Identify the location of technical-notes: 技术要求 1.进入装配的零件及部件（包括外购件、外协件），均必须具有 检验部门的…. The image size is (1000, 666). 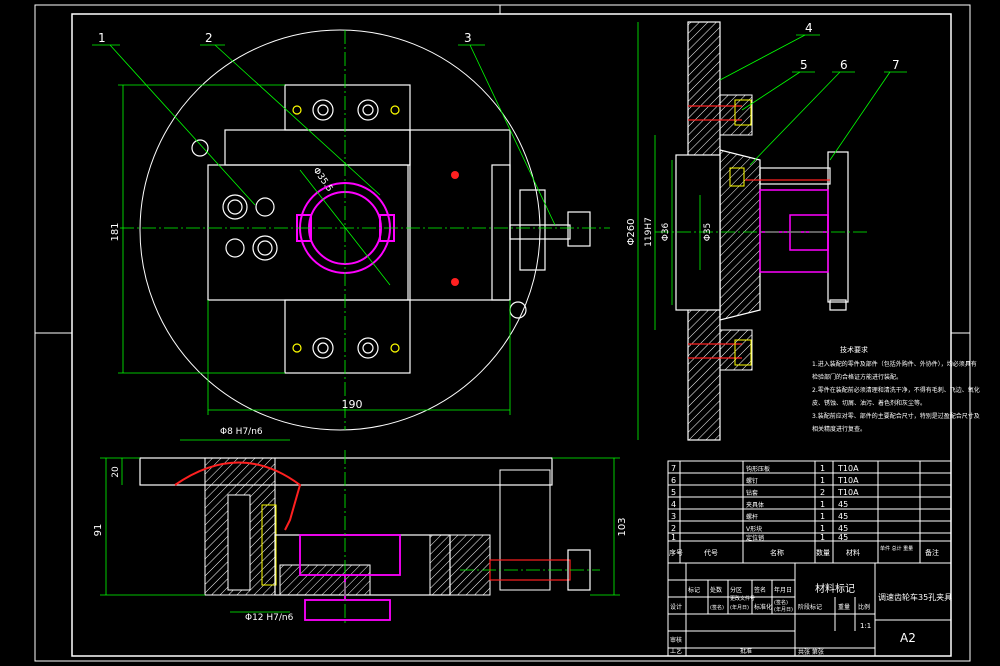
(896, 389).